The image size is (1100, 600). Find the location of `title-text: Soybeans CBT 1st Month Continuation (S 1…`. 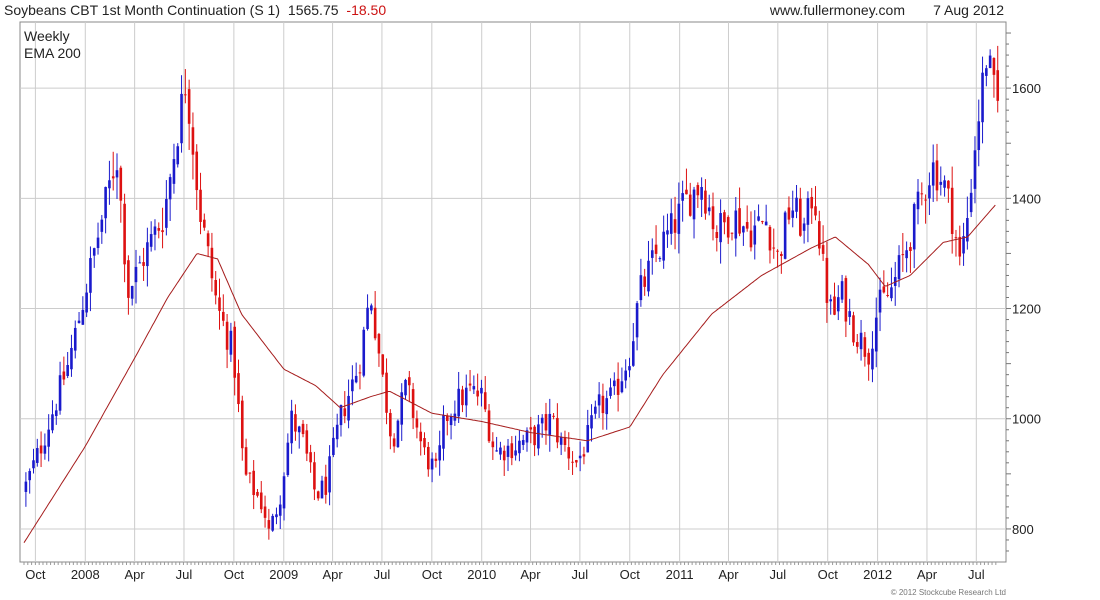

title-text: Soybeans CBT 1st Month Continuation (S 1… is located at coordinates (142, 10).